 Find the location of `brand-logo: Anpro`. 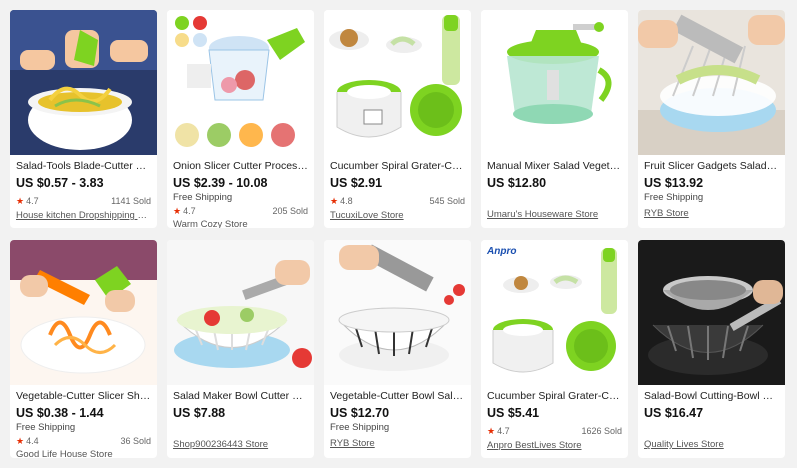

brand-logo: Anpro is located at coordinates (502, 251).